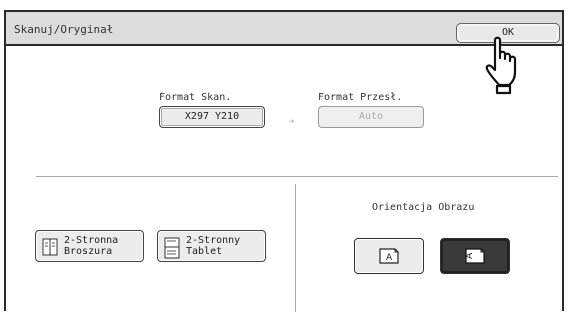  I want to click on duplex-booklet-button: 2-Stronna Broszura, so click(89, 246).